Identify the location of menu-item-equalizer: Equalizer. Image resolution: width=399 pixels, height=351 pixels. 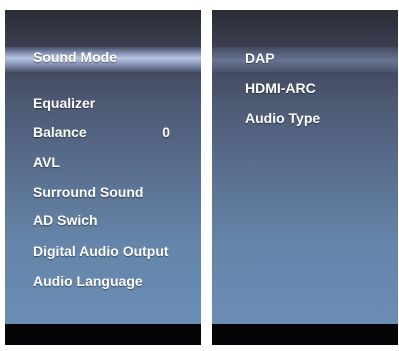
(103, 103).